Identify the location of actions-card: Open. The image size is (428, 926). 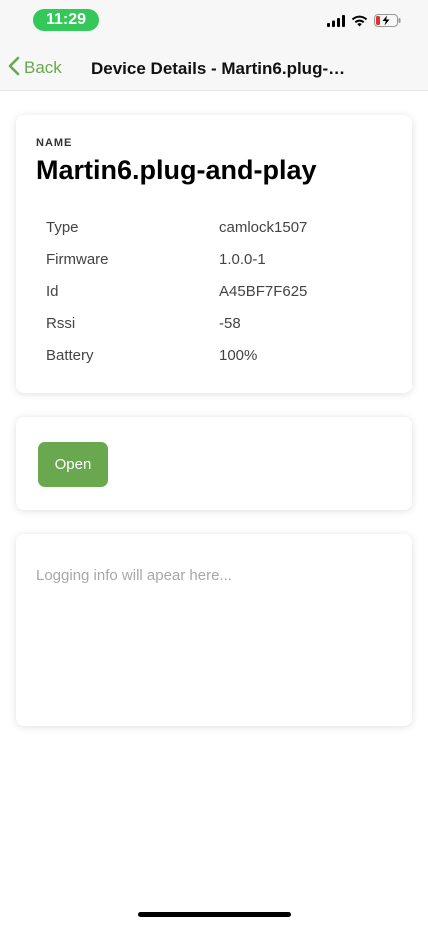
(214, 463).